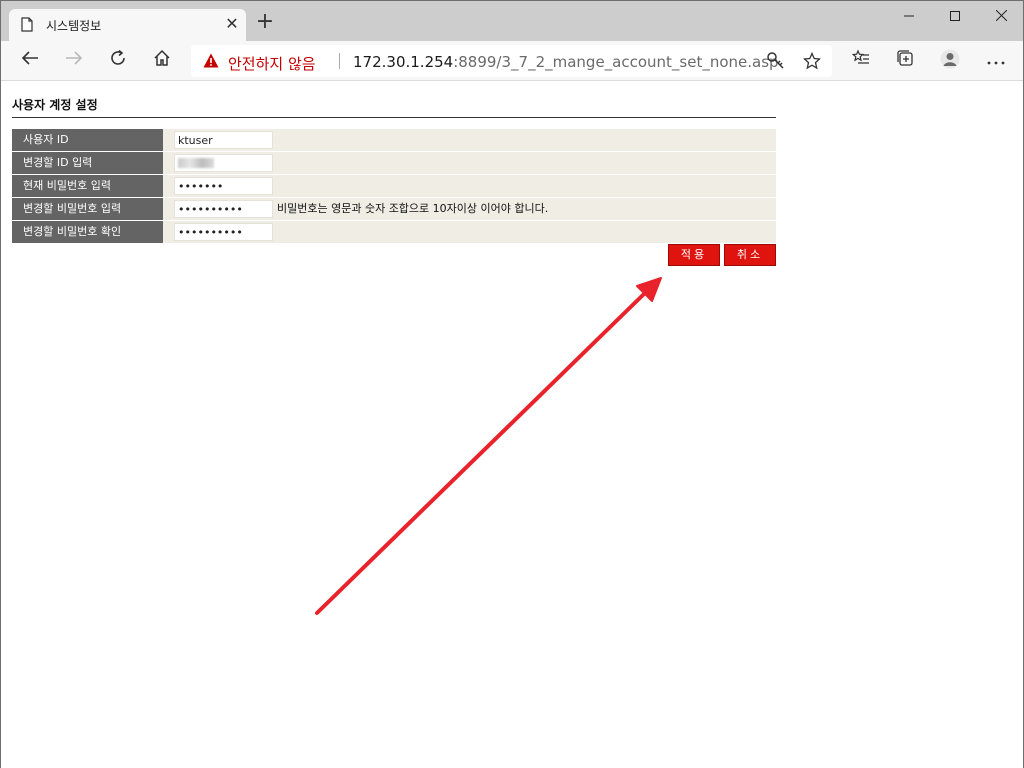  I want to click on close-icon, so click(1001, 15).